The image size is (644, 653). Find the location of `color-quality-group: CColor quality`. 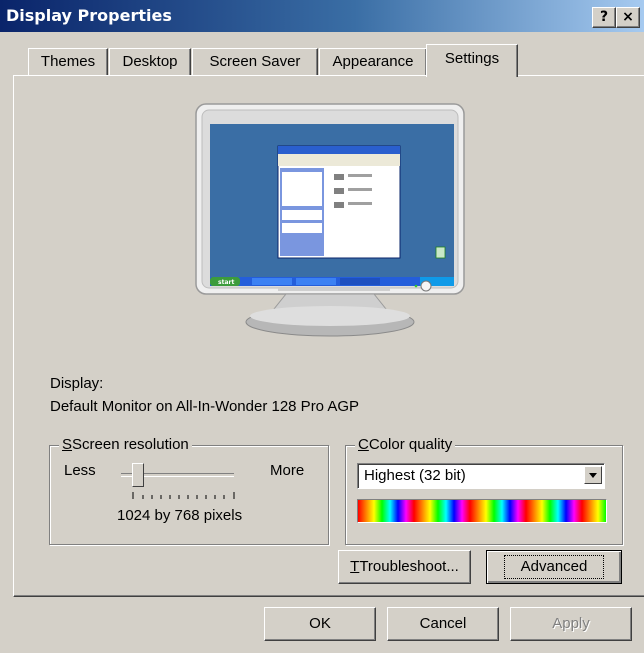

color-quality-group: CColor quality is located at coordinates (484, 490).